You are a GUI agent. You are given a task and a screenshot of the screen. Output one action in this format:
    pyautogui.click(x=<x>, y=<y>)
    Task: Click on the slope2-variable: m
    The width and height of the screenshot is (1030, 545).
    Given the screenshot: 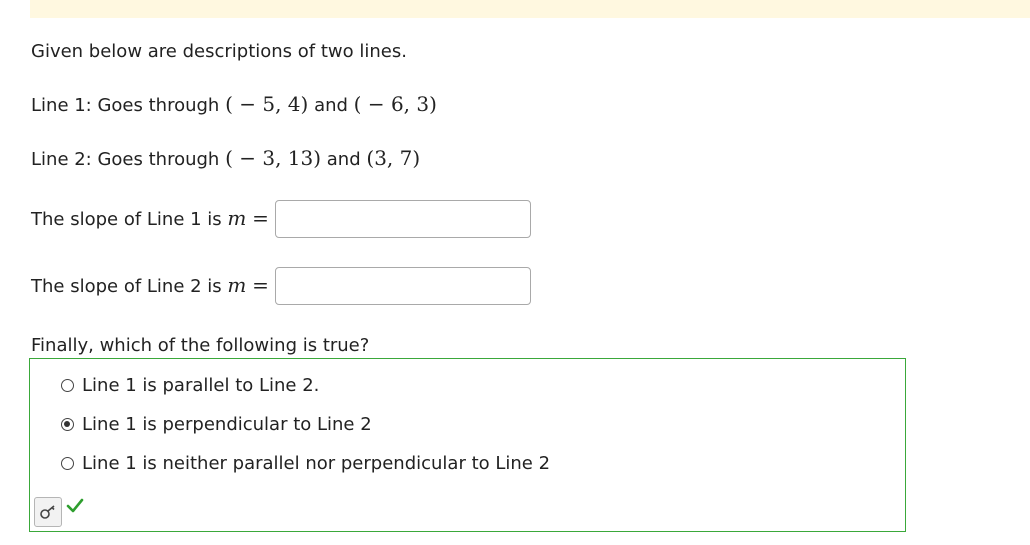 What is the action you would take?
    pyautogui.click(x=237, y=285)
    